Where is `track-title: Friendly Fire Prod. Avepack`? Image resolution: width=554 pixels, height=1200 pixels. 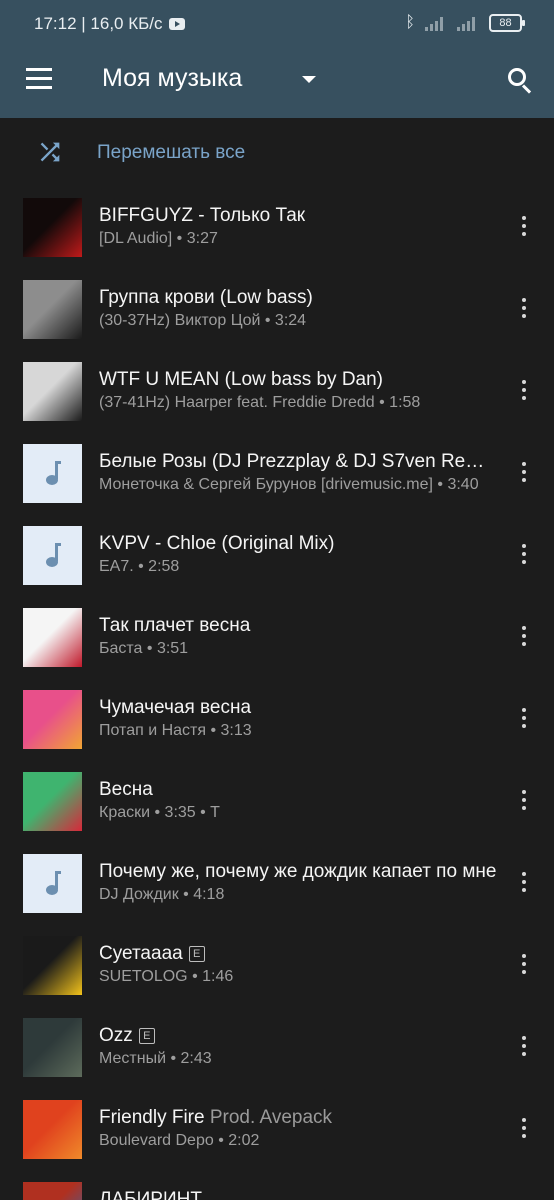 track-title: Friendly Fire Prod. Avepack is located at coordinates (299, 1118).